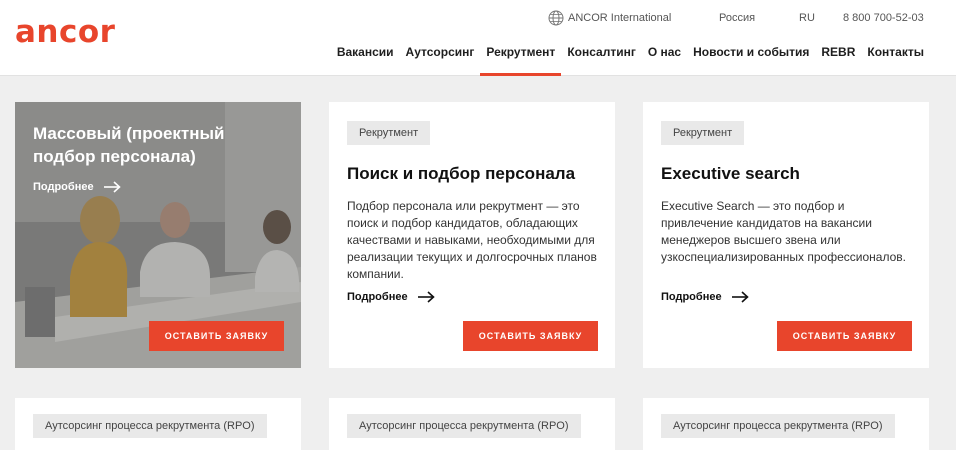  What do you see at coordinates (620, 18) in the screenshot?
I see `international-label: ANCOR International` at bounding box center [620, 18].